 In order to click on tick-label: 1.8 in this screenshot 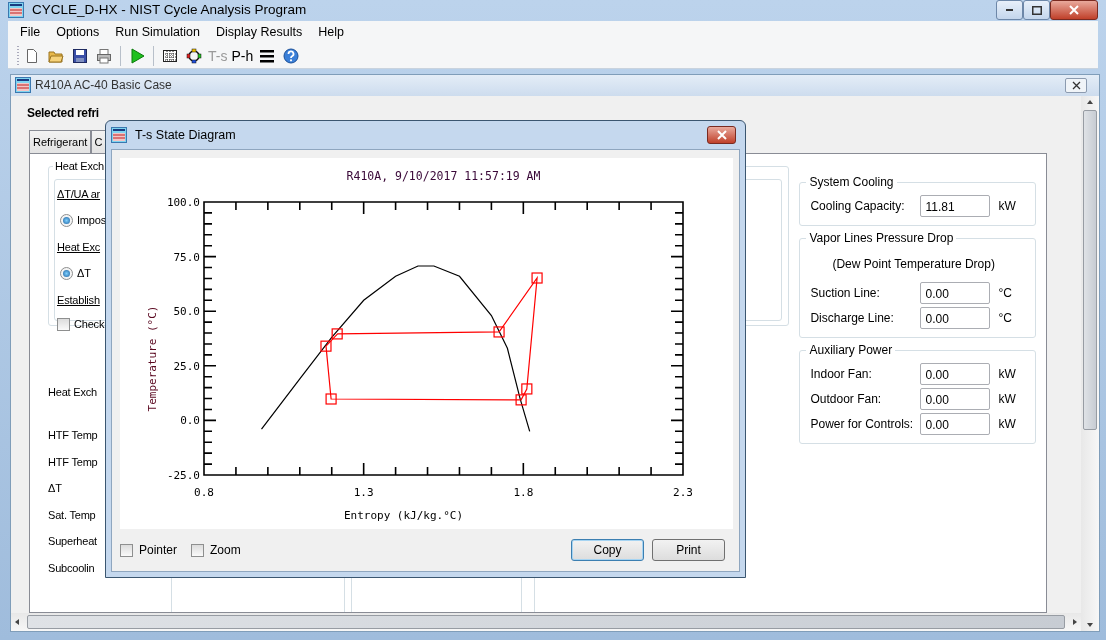, I will do `click(523, 492)`.